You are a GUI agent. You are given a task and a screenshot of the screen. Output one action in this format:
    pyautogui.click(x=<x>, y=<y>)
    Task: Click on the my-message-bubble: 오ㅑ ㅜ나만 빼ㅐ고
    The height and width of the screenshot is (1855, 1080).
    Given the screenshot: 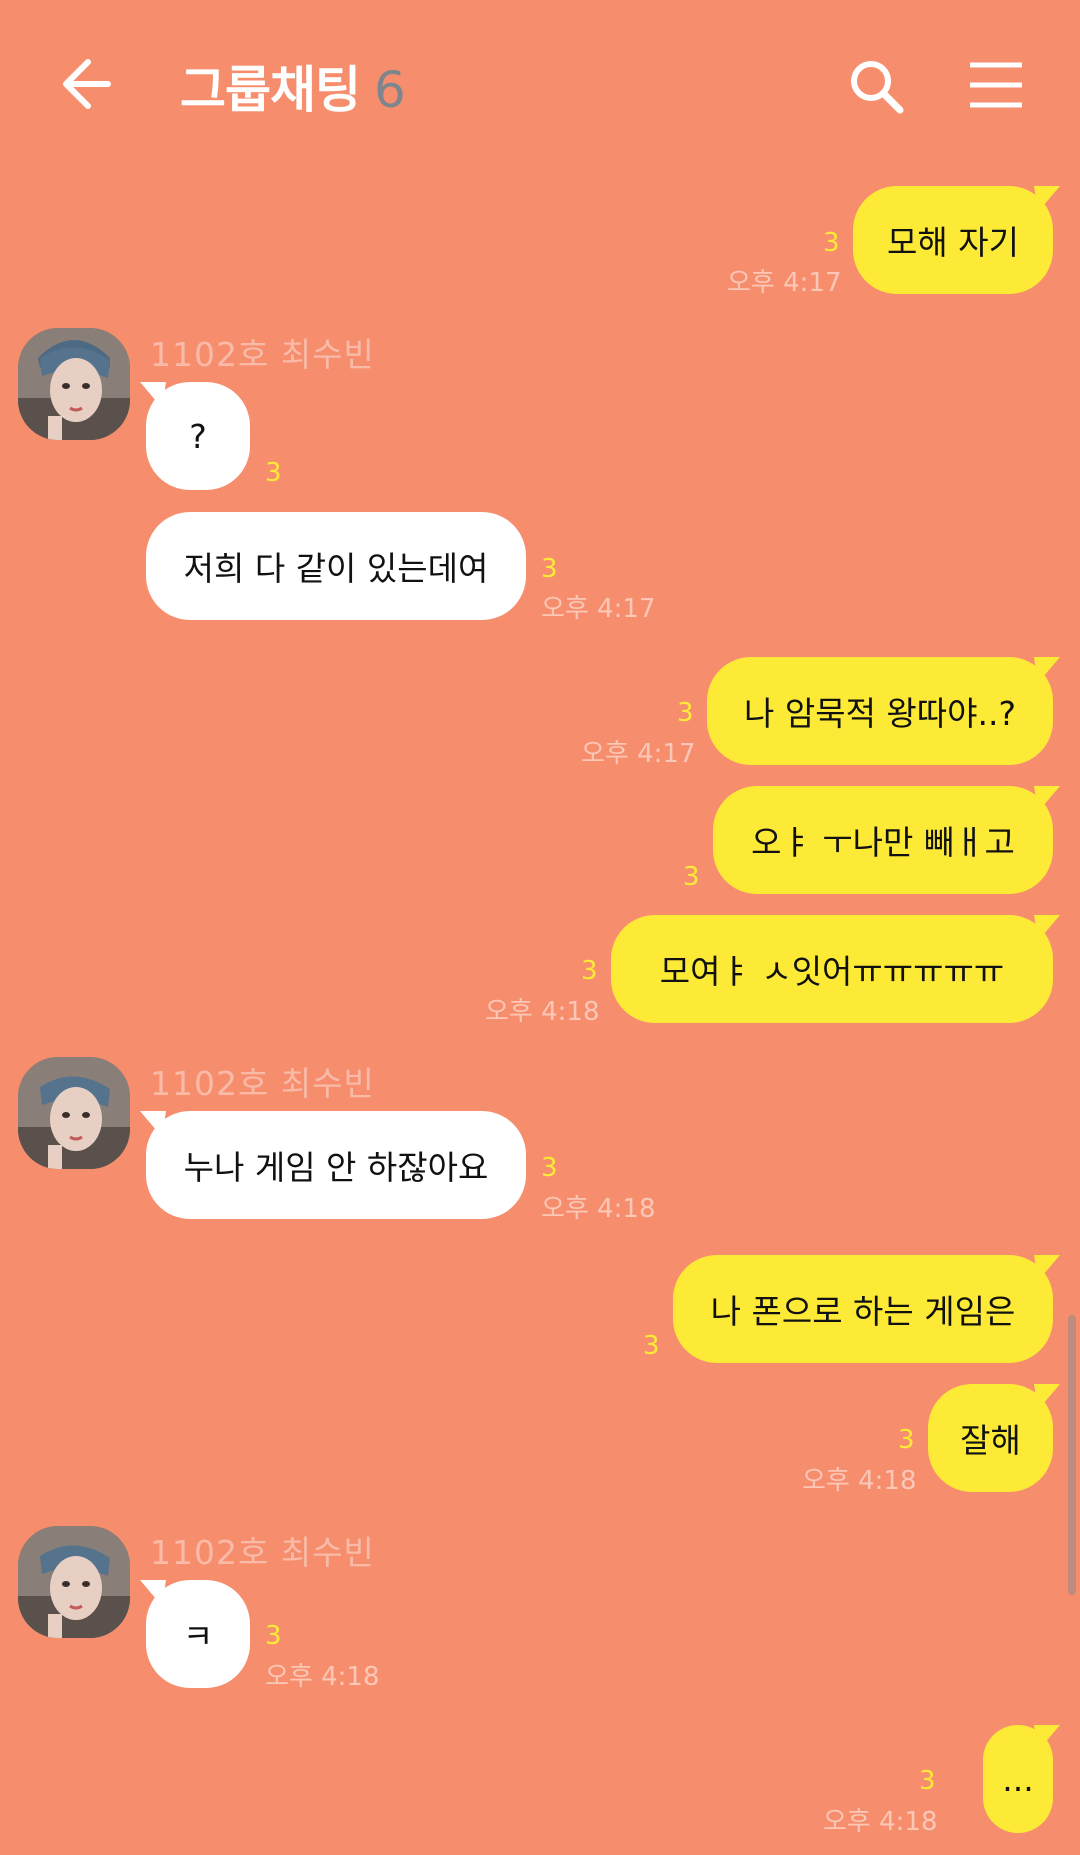 What is the action you would take?
    pyautogui.click(x=883, y=840)
    